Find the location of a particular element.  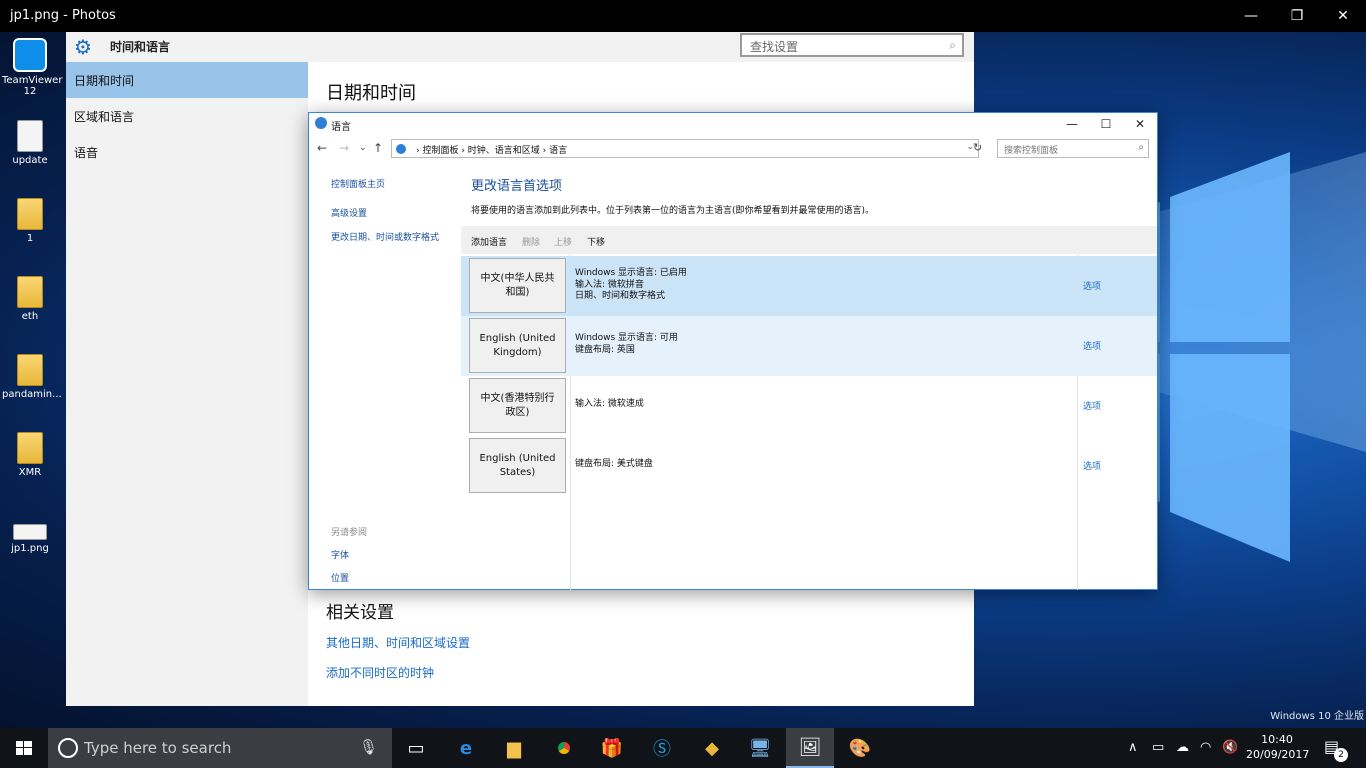

dialog-heading: 更改语言首选项 is located at coordinates (517, 186).